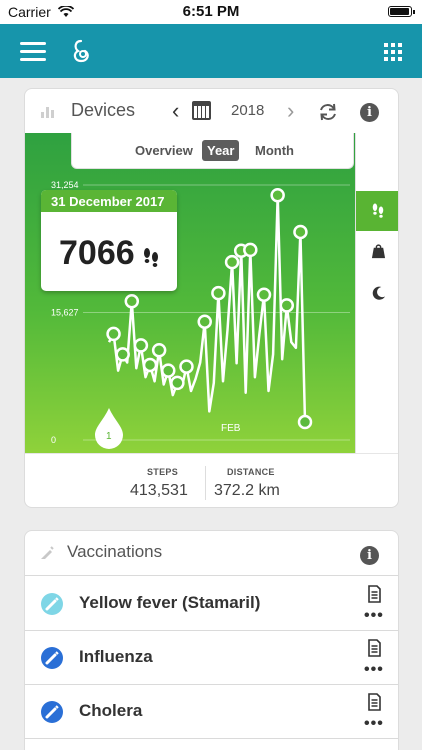  Describe the element at coordinates (221, 150) in the screenshot. I see `tab-year: Year` at that location.